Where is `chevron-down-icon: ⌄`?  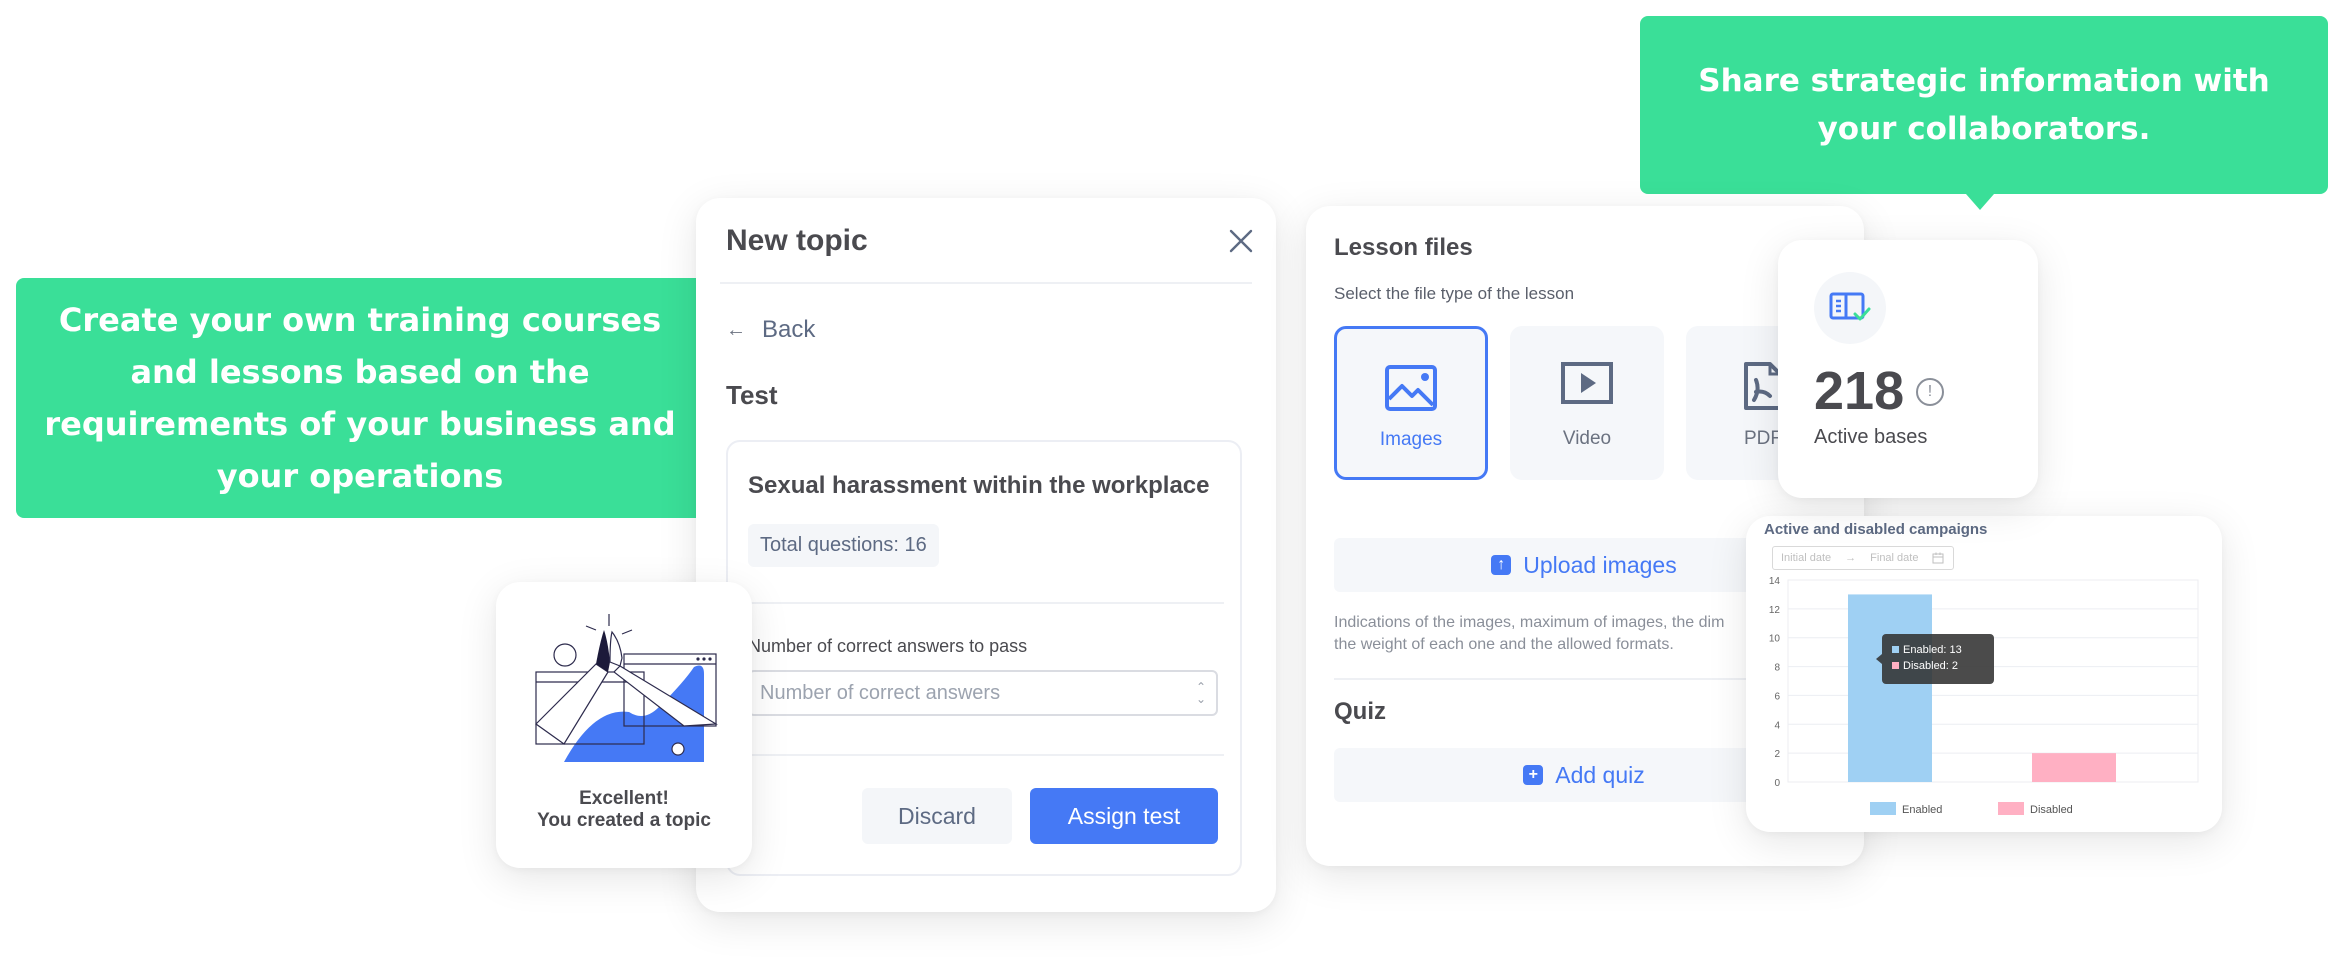 chevron-down-icon: ⌄ is located at coordinates (1201, 699).